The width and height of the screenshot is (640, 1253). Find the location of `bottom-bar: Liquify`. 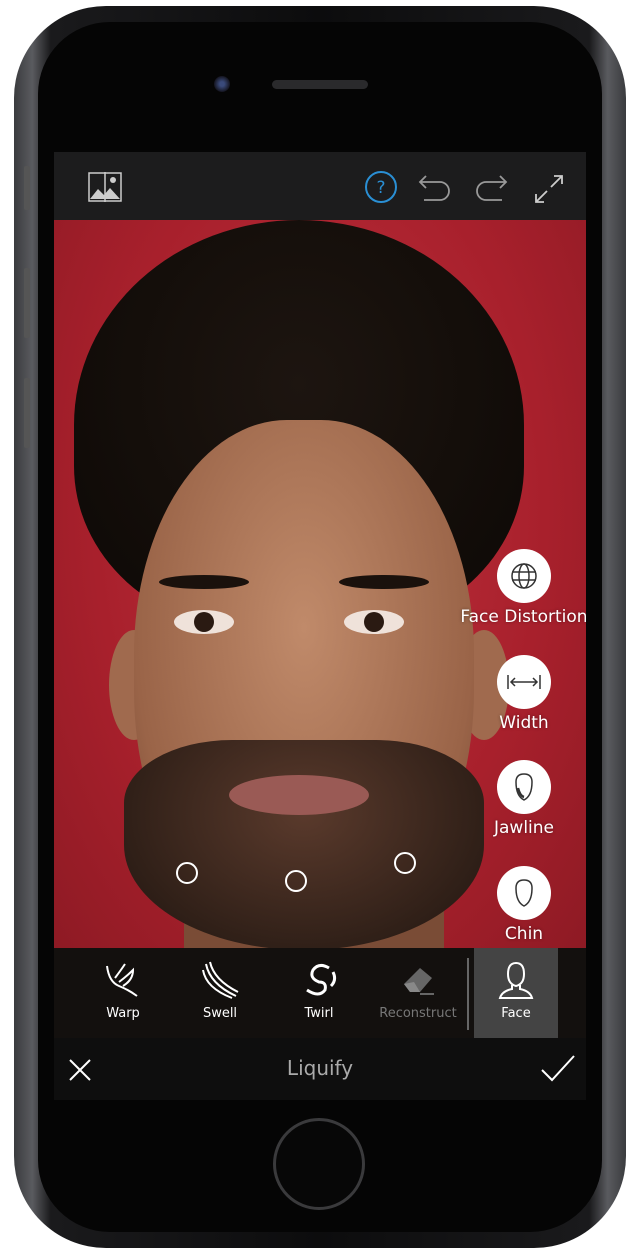

bottom-bar: Liquify is located at coordinates (320, 1069).